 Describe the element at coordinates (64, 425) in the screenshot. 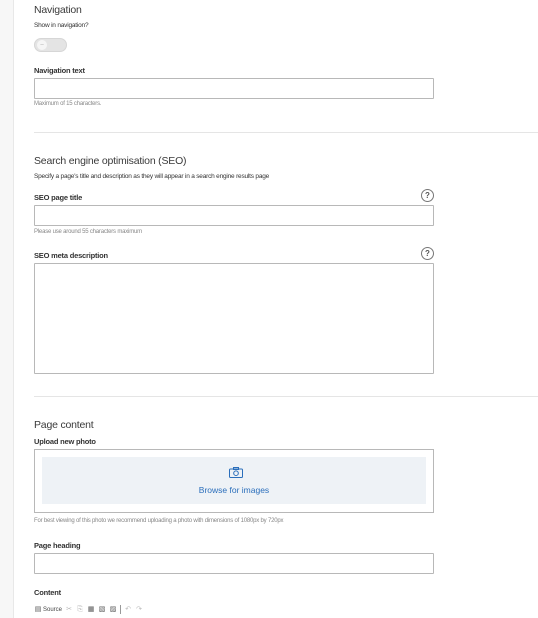

I see `page-content-section-title: Page content` at that location.